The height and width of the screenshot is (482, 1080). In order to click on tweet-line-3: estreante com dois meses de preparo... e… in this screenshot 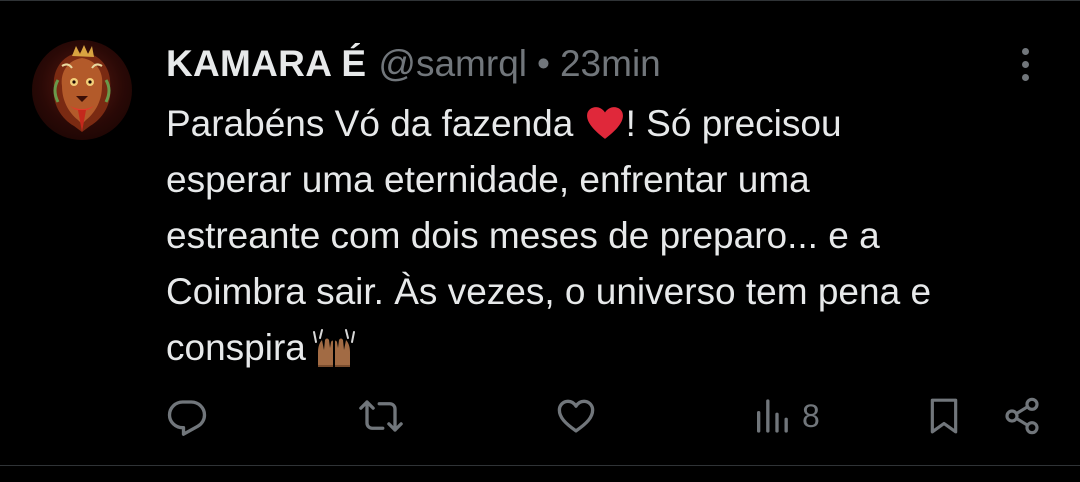, I will do `click(523, 235)`.